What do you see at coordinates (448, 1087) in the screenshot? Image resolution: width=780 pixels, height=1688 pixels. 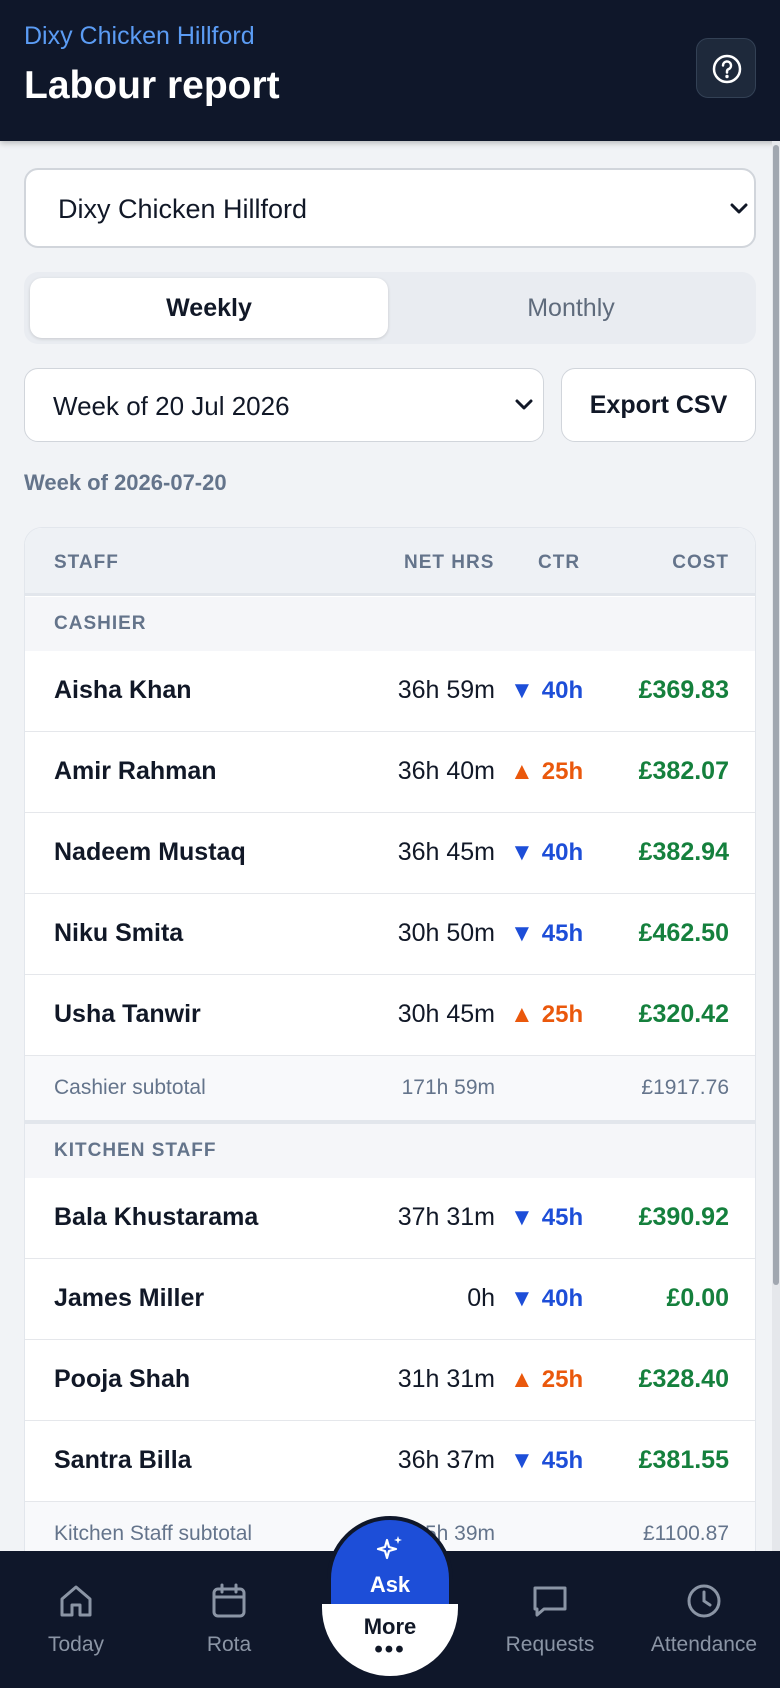 I see `subtotal-hours: 171h 59m` at bounding box center [448, 1087].